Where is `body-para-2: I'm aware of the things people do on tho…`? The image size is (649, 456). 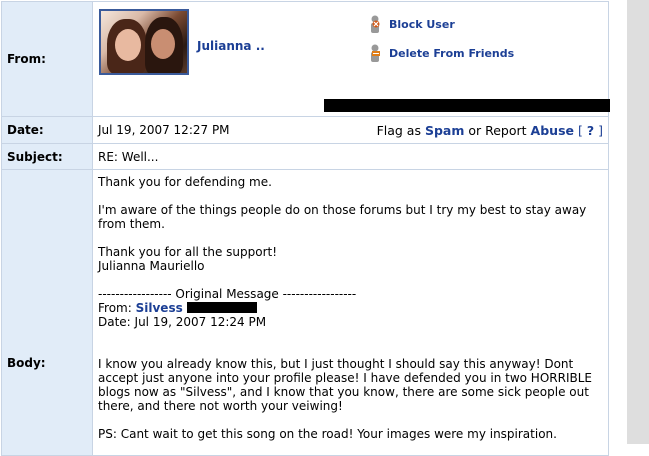
body-para-2: I'm aware of the things people do on tho… is located at coordinates (342, 217).